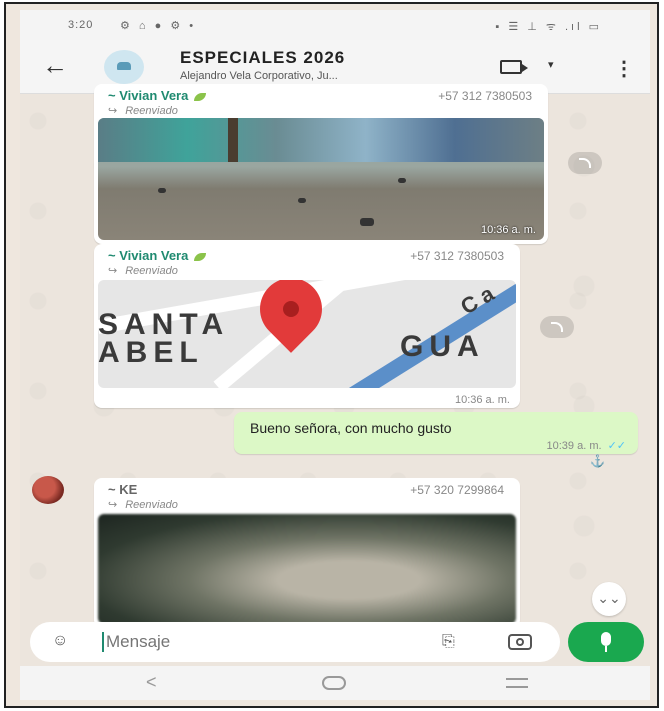  Describe the element at coordinates (548, 27) in the screenshot. I see `system-icons: ▪ ☰ ⊥ ᯤ .ıl ▭` at that location.